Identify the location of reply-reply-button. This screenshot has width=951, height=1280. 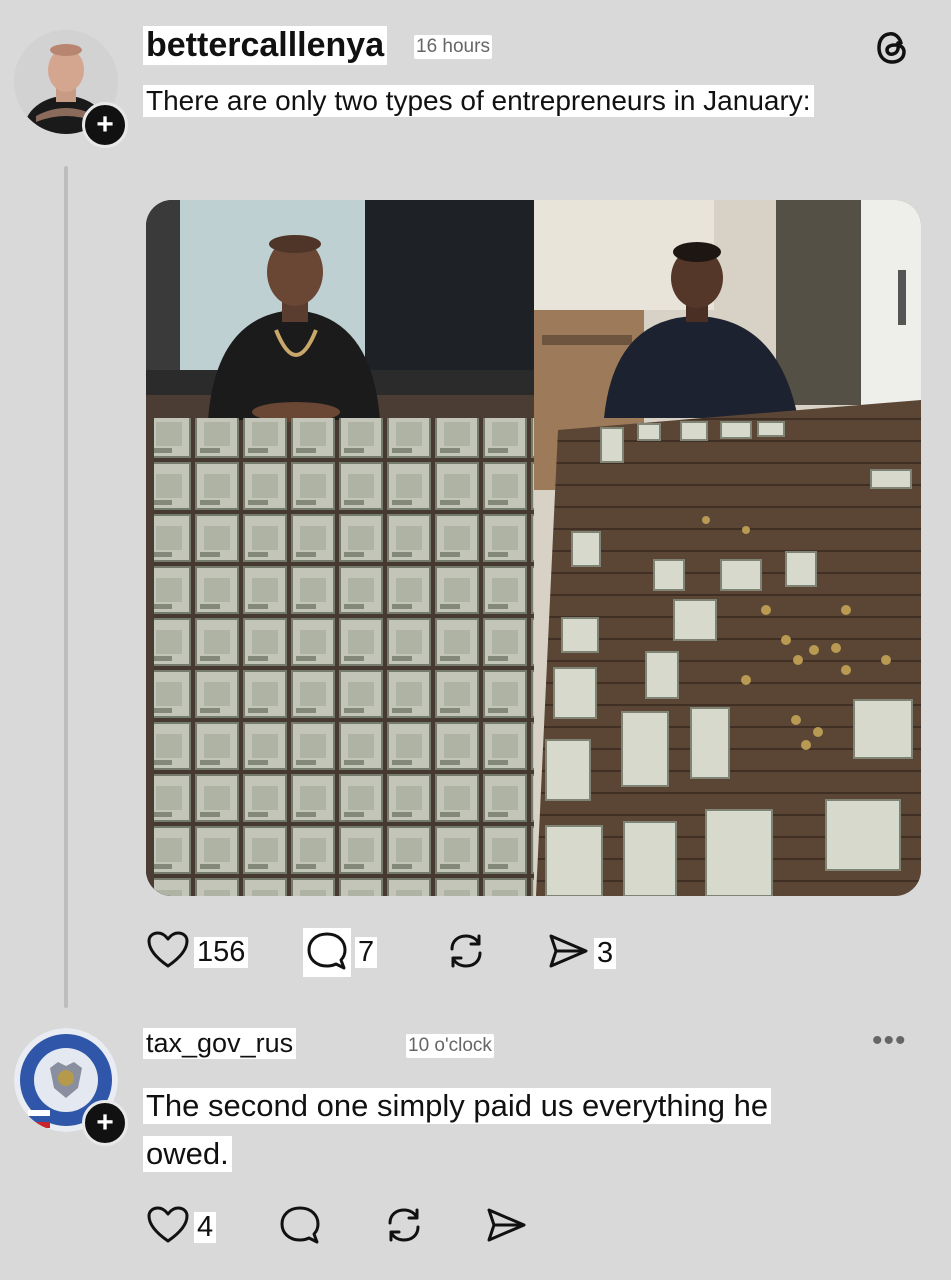
(300, 1227).